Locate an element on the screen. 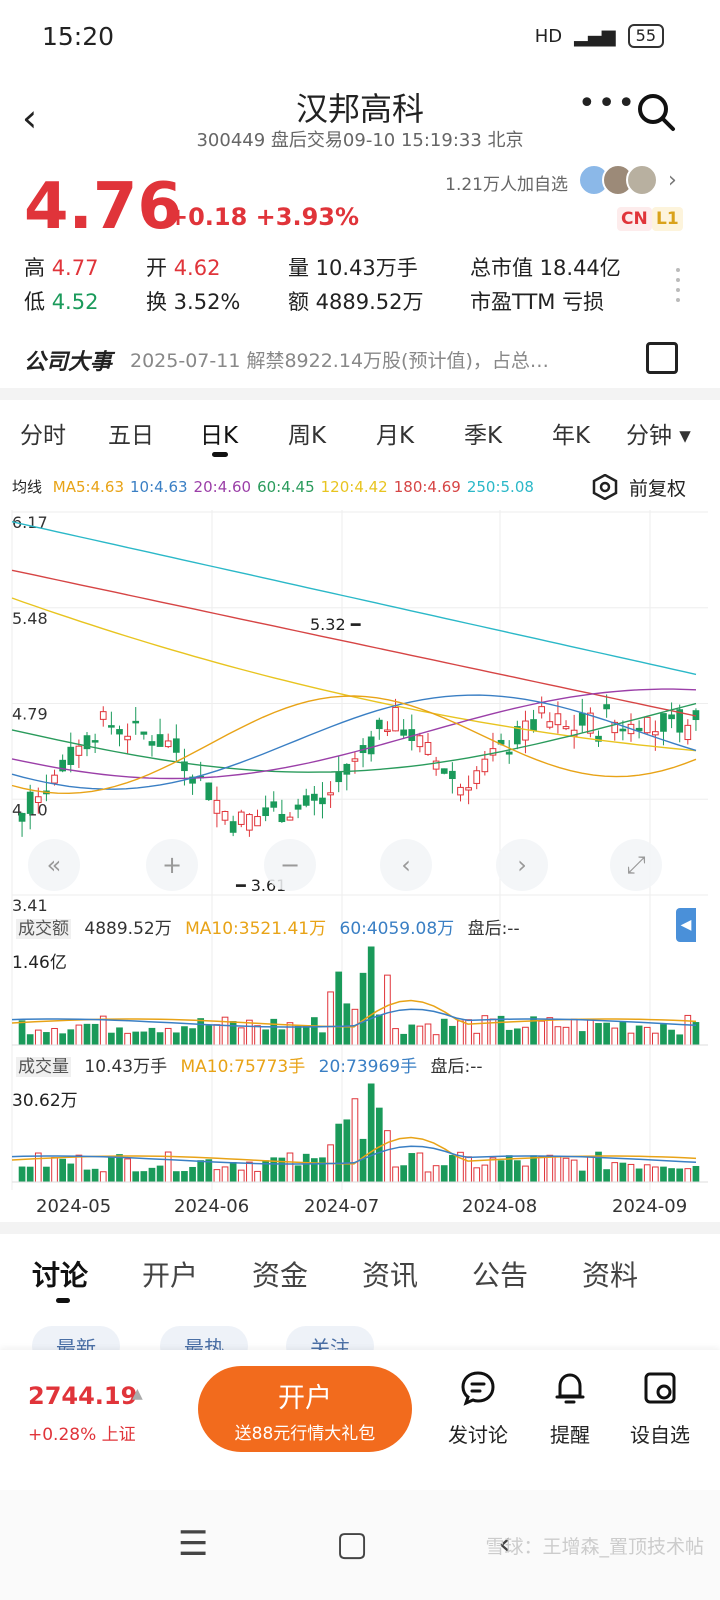 This screenshot has height=1600, width=720. tab-discussion: 讨论 is located at coordinates (60, 1274).